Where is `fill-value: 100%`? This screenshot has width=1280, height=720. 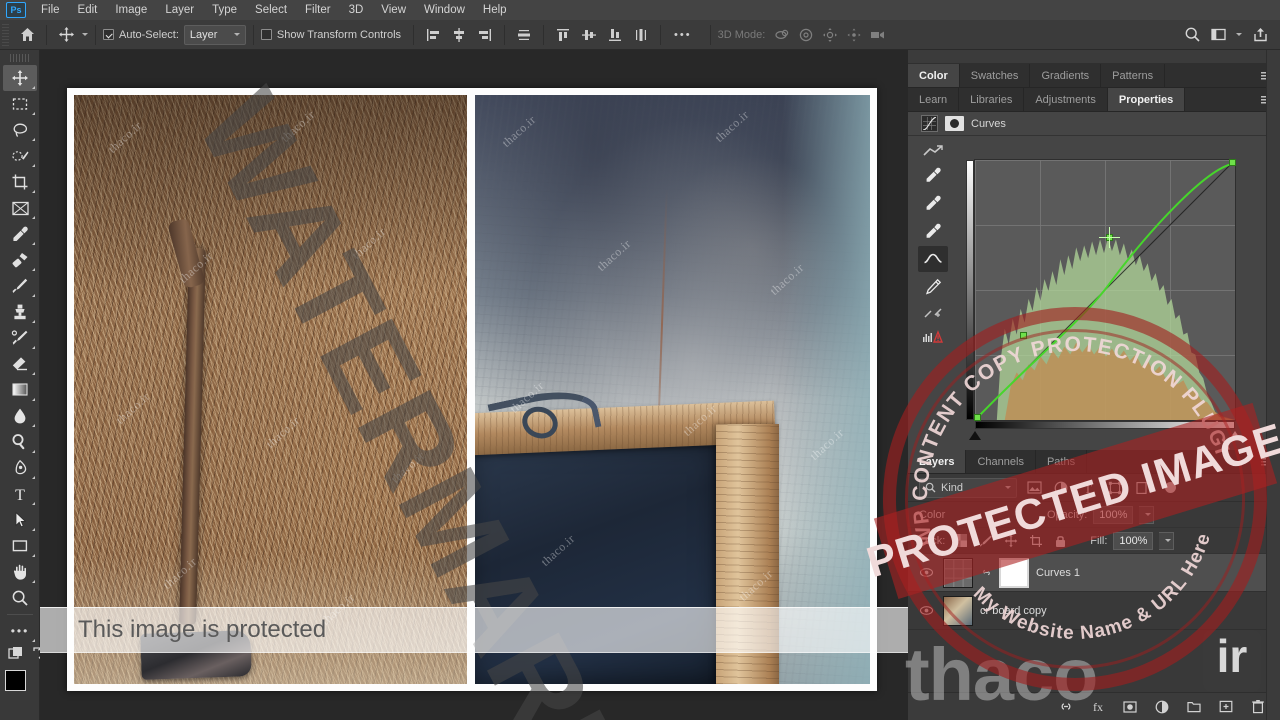 fill-value: 100% is located at coordinates (1133, 540).